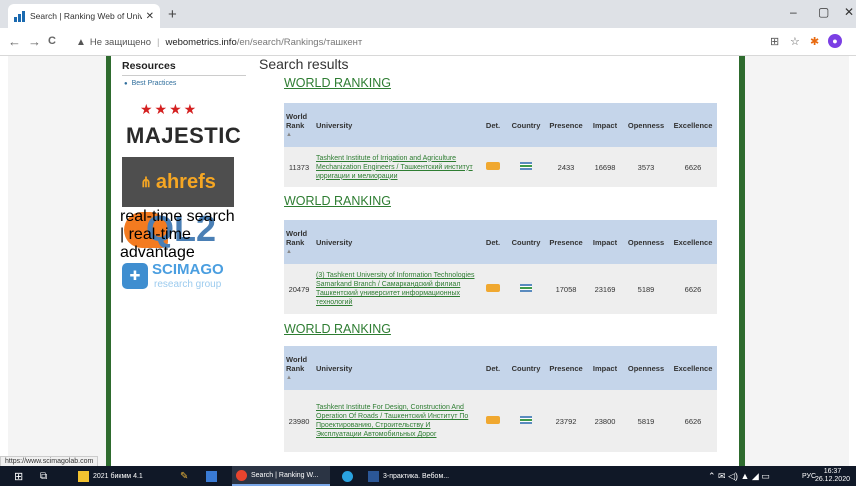 The height and width of the screenshot is (486, 856). Describe the element at coordinates (299, 42) in the screenshot. I see `url-path: /en/search/Rankings/ташкент` at that location.